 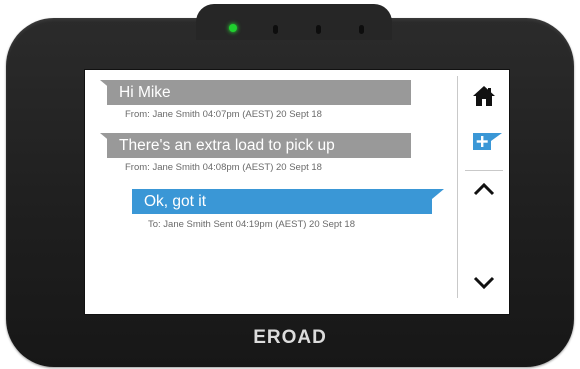 I want to click on scroll-up-button, so click(x=484, y=189).